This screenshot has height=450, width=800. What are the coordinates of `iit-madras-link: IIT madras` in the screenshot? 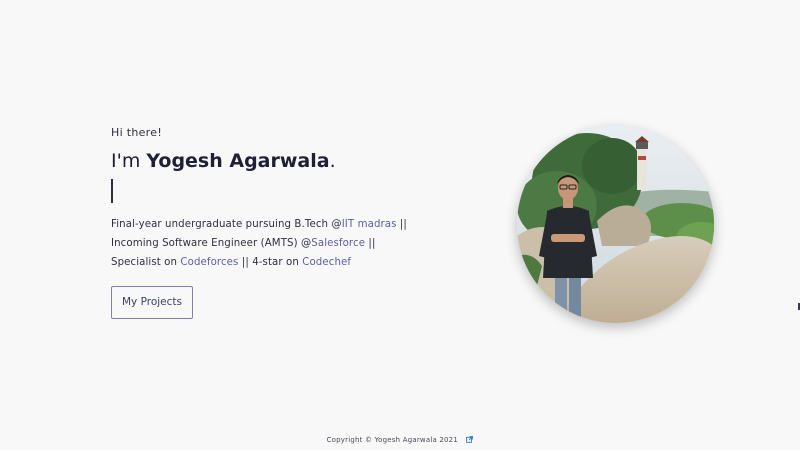 It's located at (369, 224).